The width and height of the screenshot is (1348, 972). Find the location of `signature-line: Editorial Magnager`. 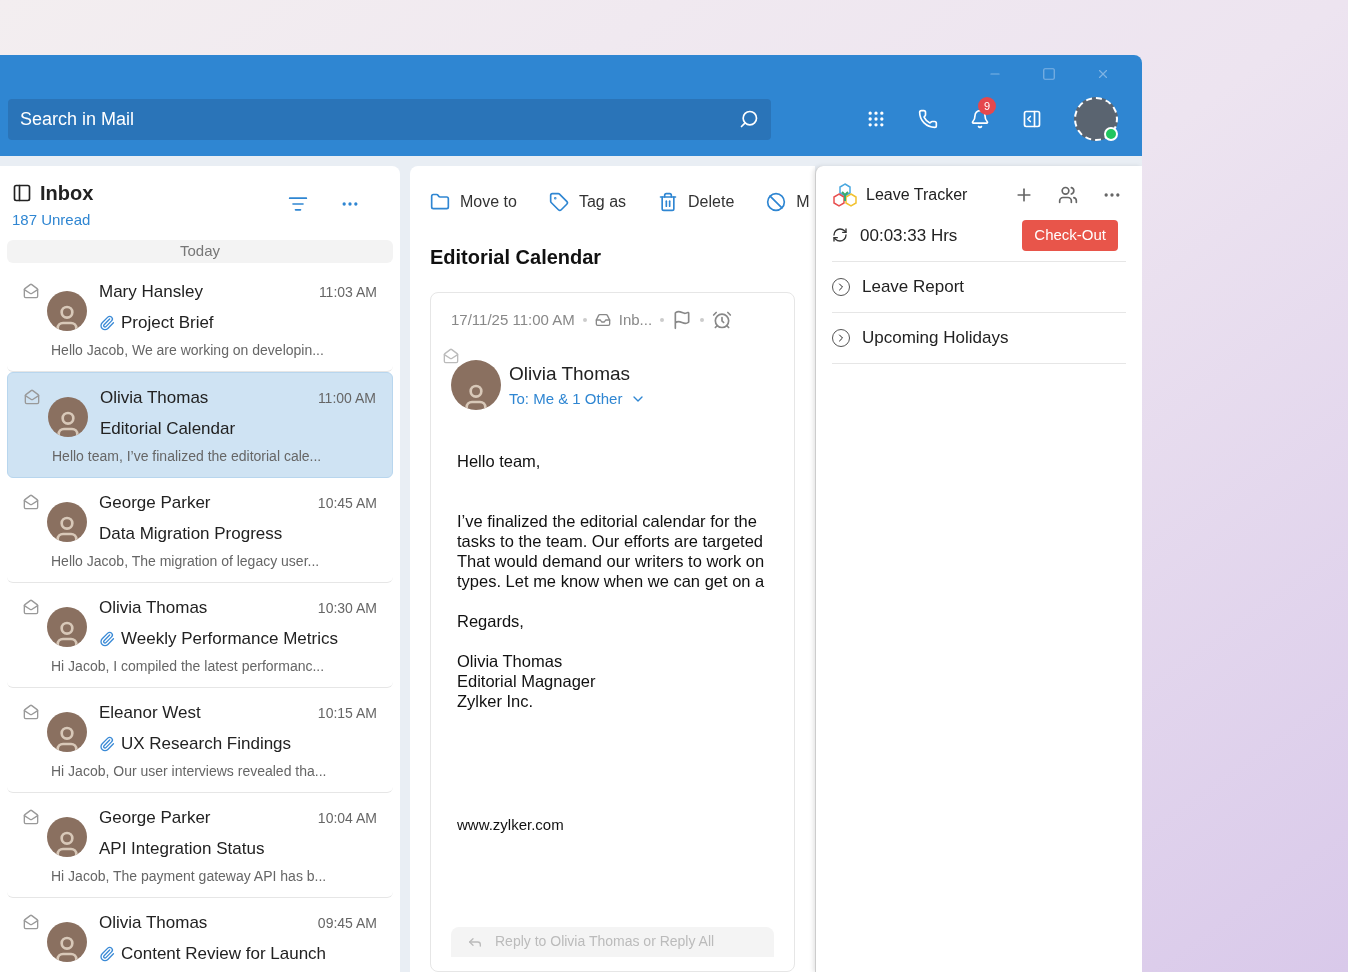

signature-line: Editorial Magnager is located at coordinates (527, 680).